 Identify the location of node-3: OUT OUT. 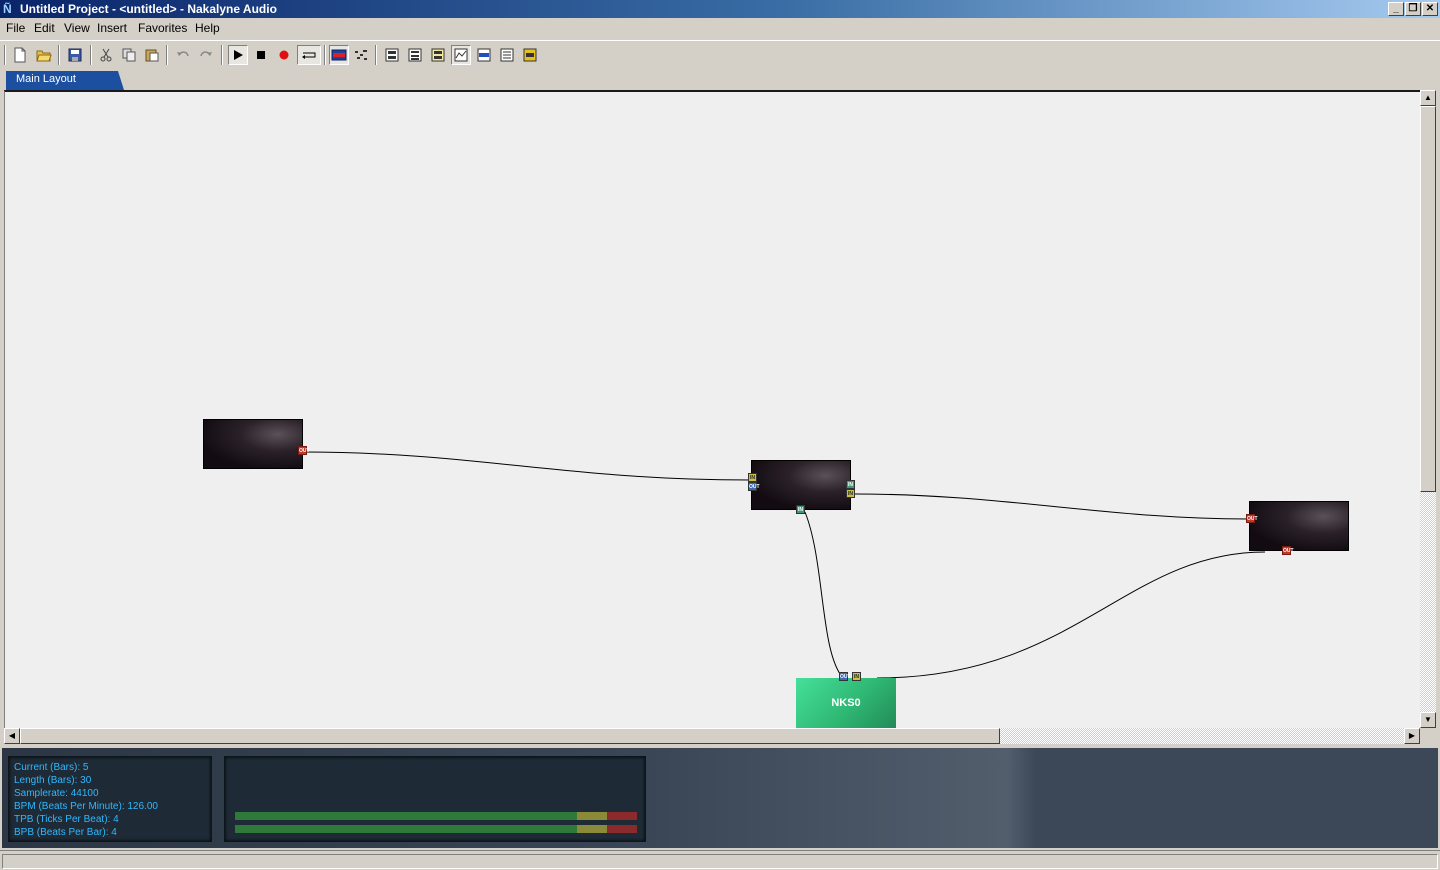
(1297, 528).